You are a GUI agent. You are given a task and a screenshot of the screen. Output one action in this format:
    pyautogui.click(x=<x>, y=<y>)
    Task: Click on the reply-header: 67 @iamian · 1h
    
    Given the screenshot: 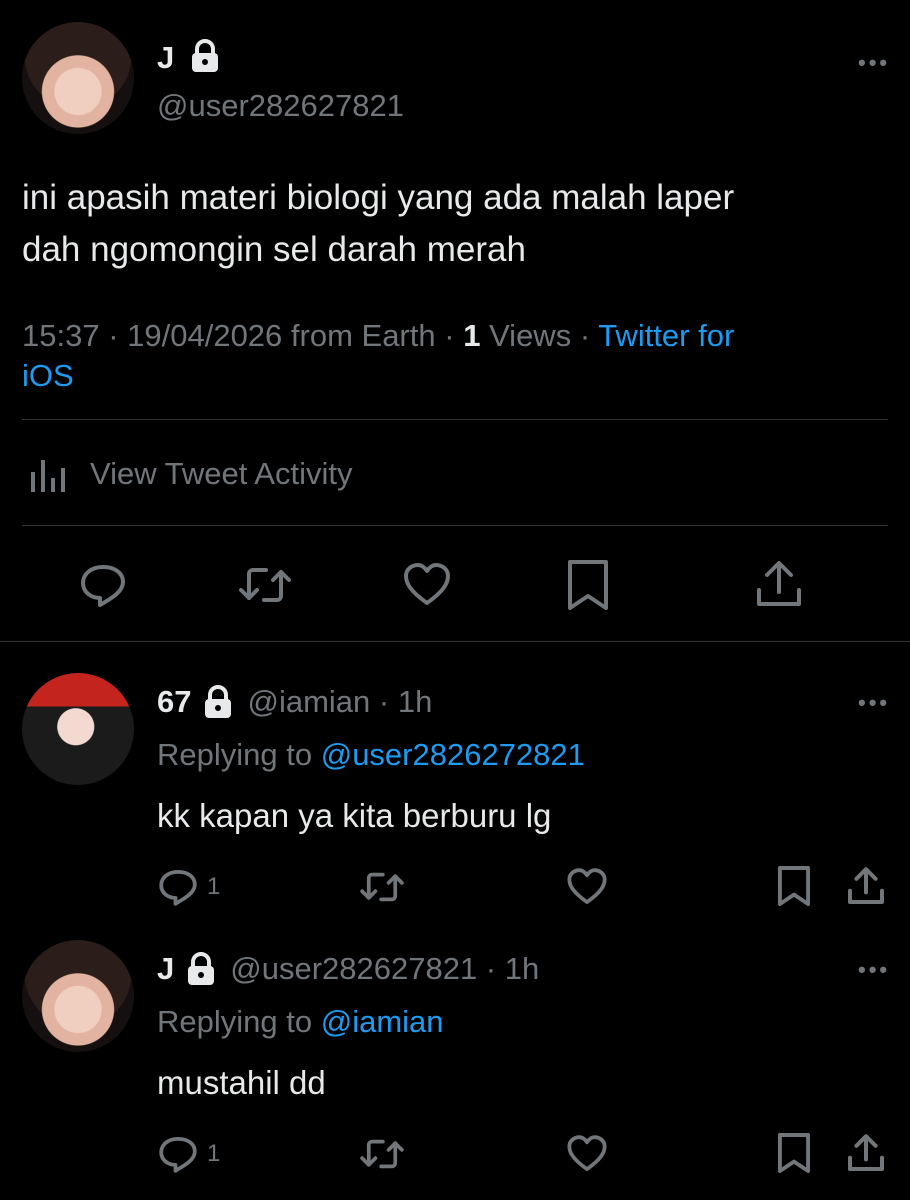 What is the action you would take?
    pyautogui.click(x=294, y=702)
    